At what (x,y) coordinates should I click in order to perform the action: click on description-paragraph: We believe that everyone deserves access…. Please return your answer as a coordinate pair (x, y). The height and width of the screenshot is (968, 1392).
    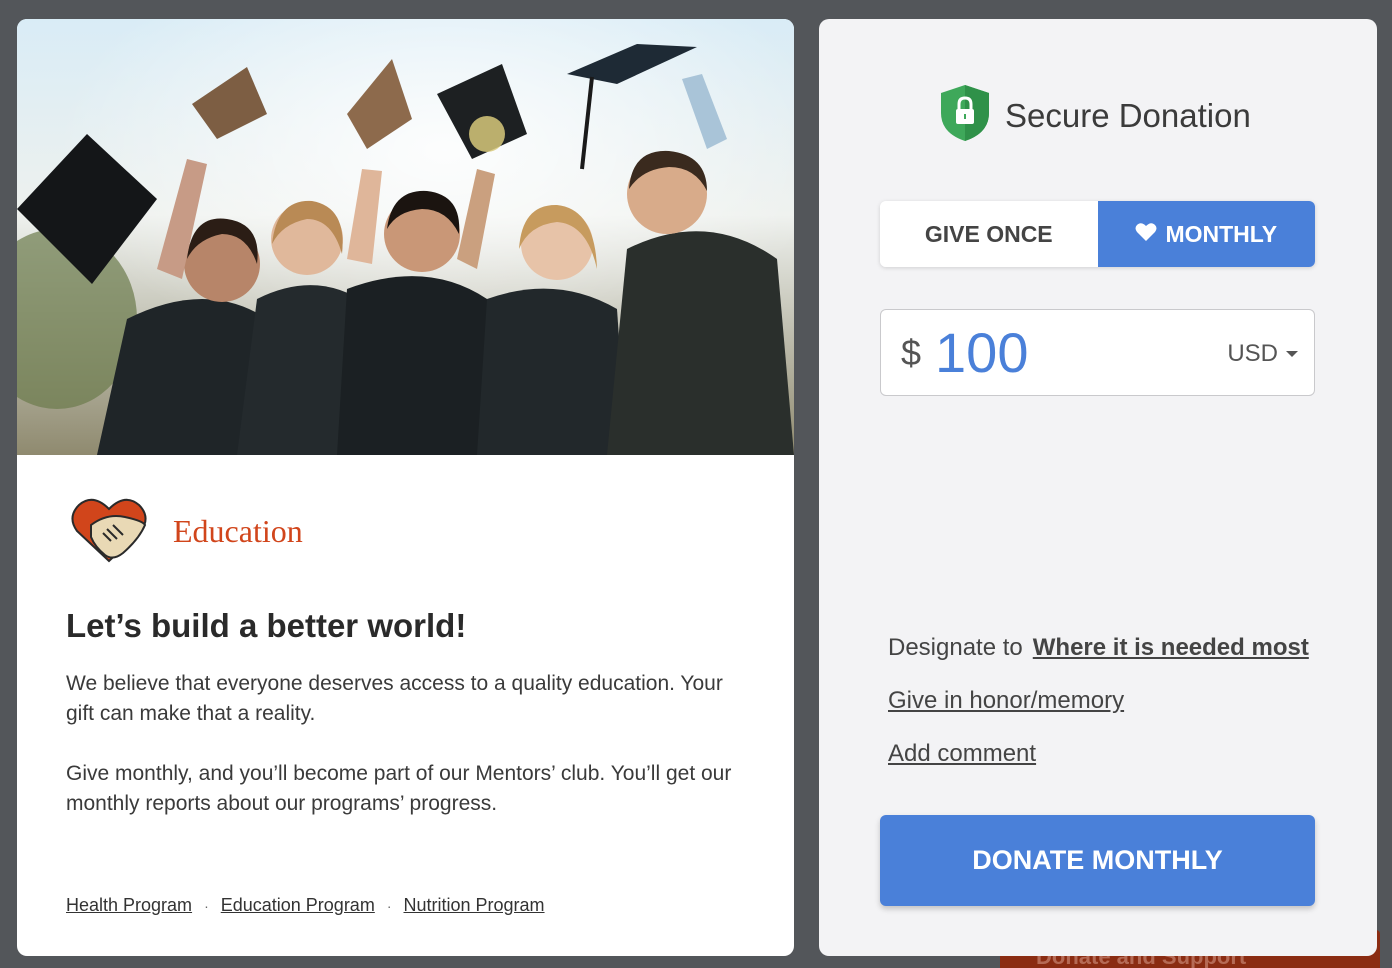
    Looking at the image, I should click on (394, 698).